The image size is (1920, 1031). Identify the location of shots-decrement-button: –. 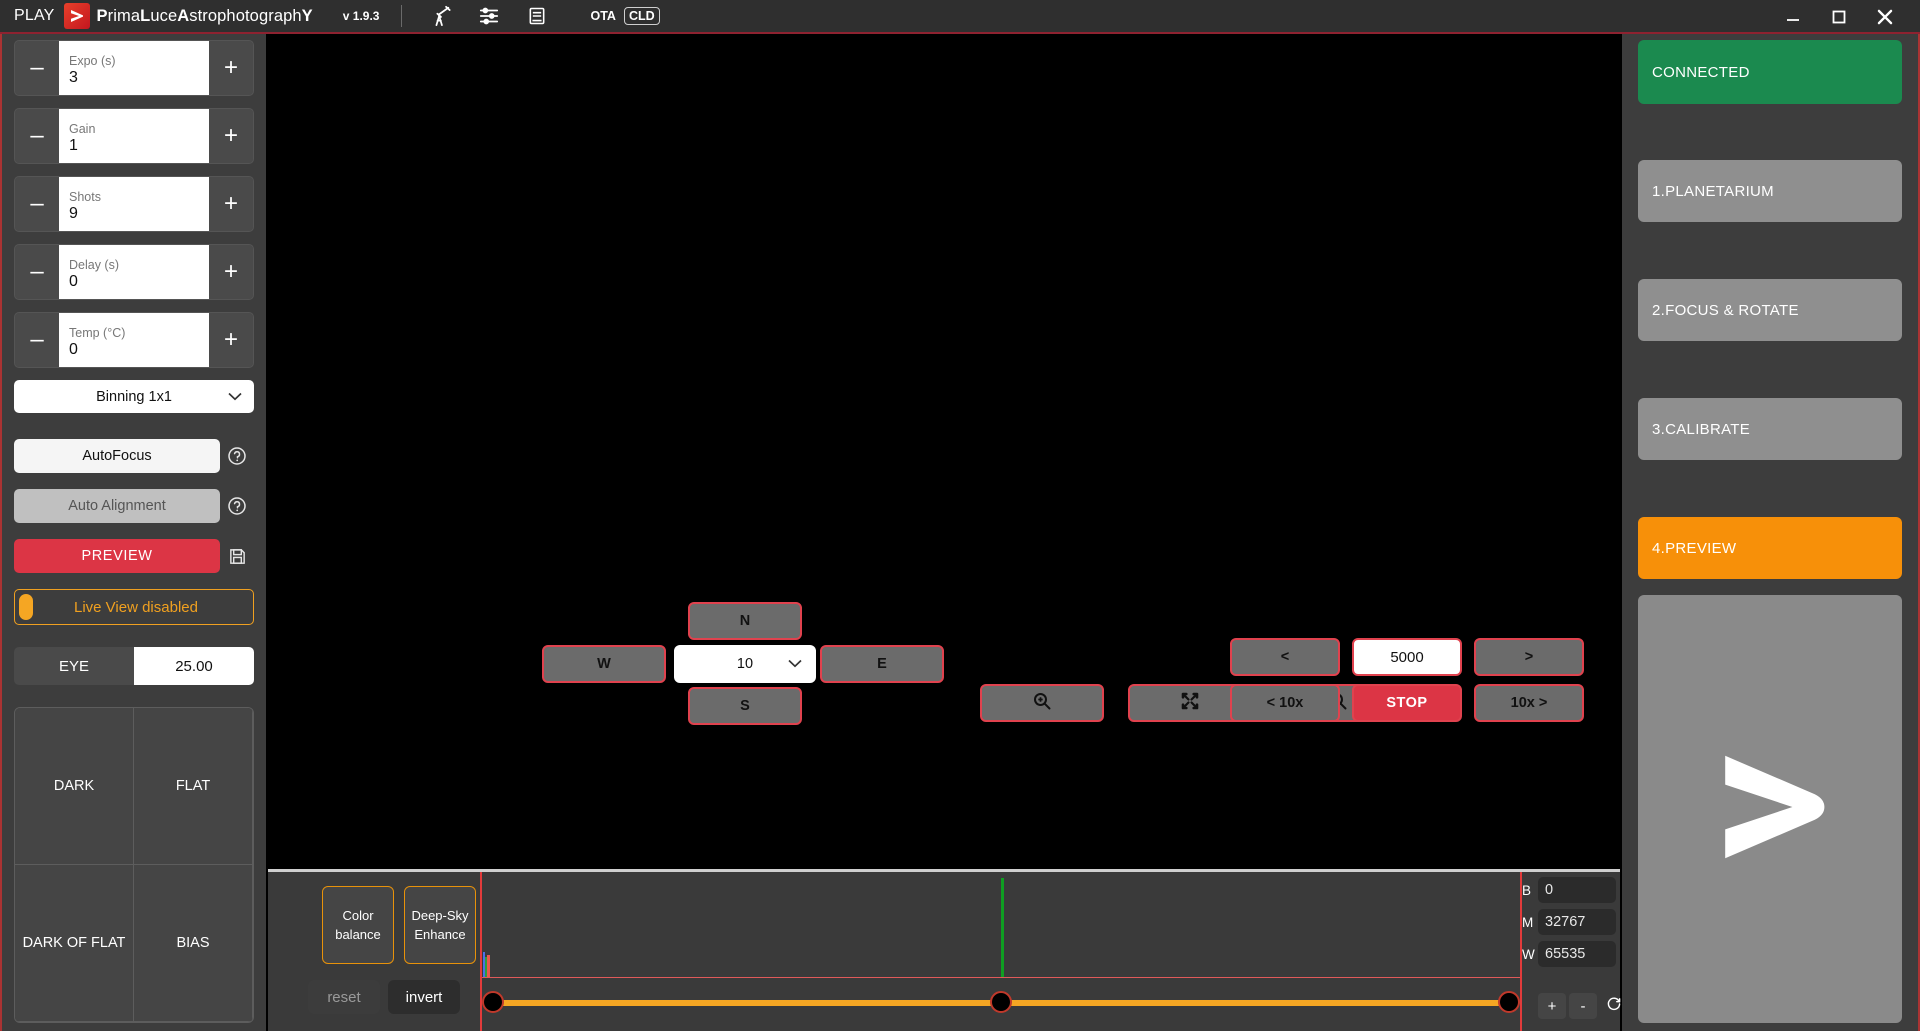
(37, 204).